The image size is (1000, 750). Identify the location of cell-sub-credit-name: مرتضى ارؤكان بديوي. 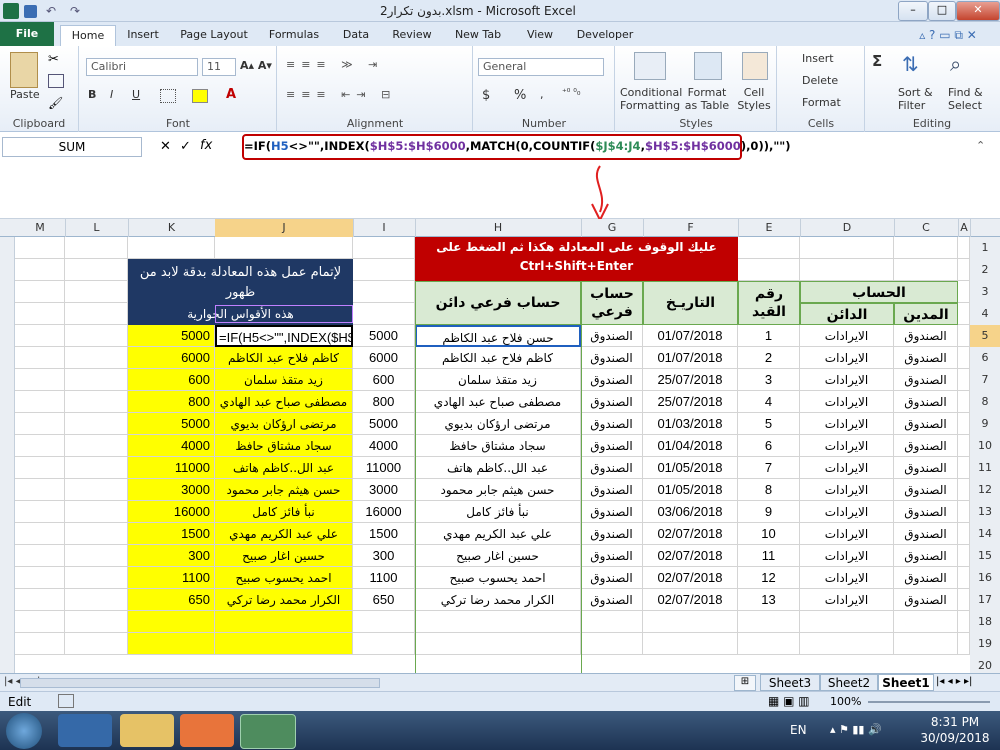
(498, 424).